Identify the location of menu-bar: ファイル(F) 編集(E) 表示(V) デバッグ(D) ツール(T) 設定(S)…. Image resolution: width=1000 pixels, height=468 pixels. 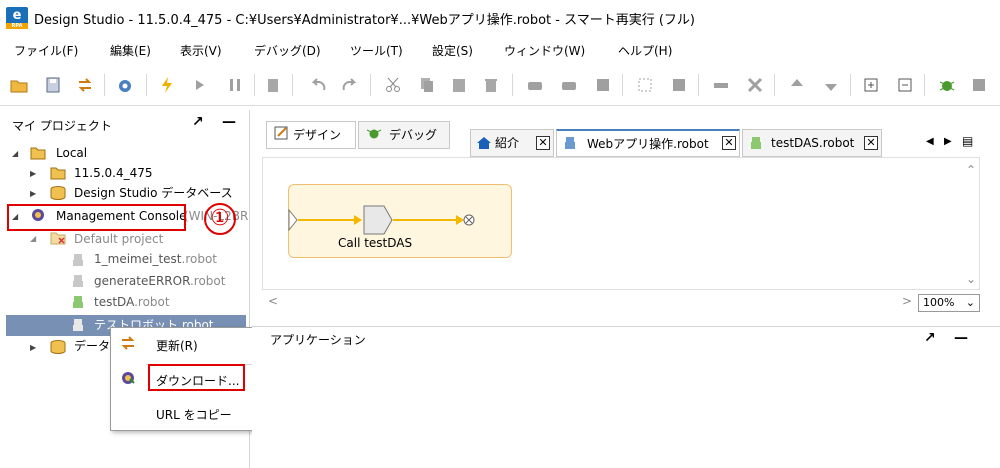
(500, 50).